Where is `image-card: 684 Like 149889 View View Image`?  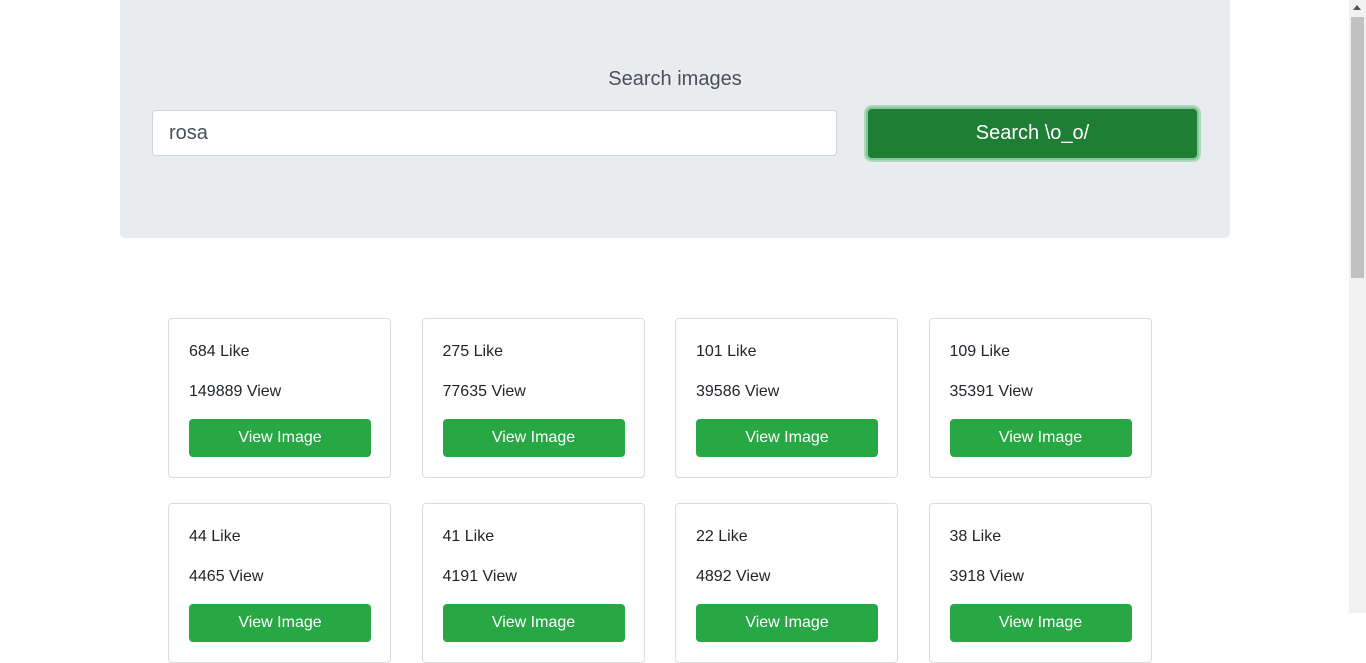
image-card: 684 Like 149889 View View Image is located at coordinates (279, 398).